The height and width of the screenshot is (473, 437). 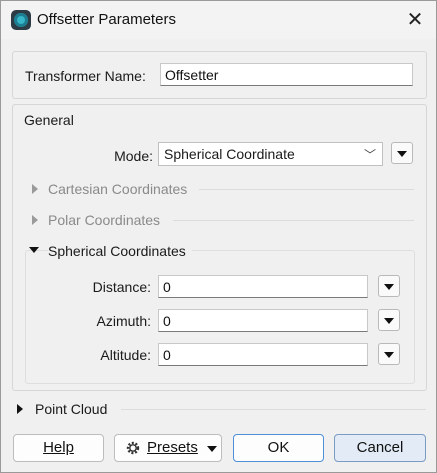 I want to click on spherical-section-toggle: Spherical Coordinates, so click(x=219, y=251).